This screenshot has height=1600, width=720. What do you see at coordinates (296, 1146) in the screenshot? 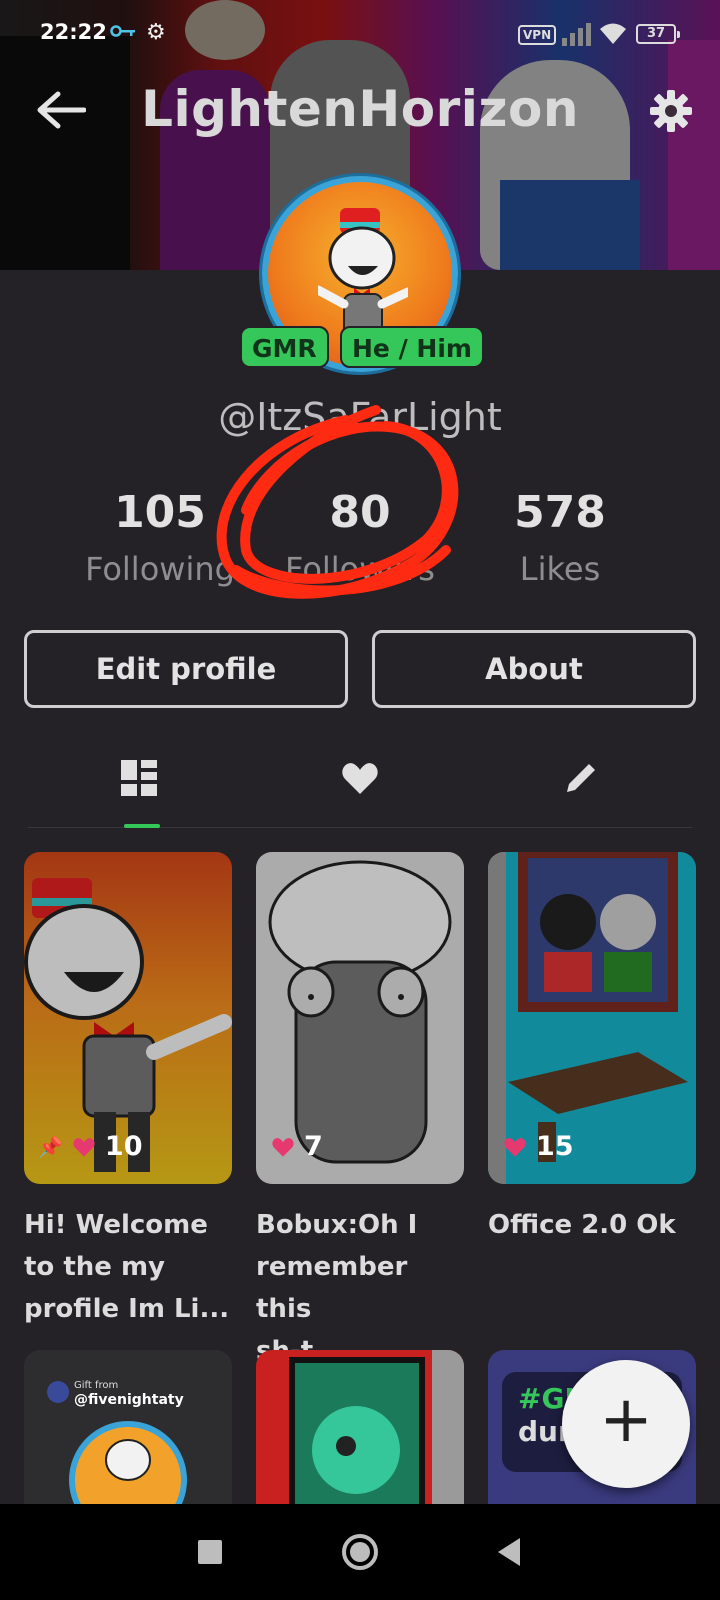
I see `post-like-meta: 7` at bounding box center [296, 1146].